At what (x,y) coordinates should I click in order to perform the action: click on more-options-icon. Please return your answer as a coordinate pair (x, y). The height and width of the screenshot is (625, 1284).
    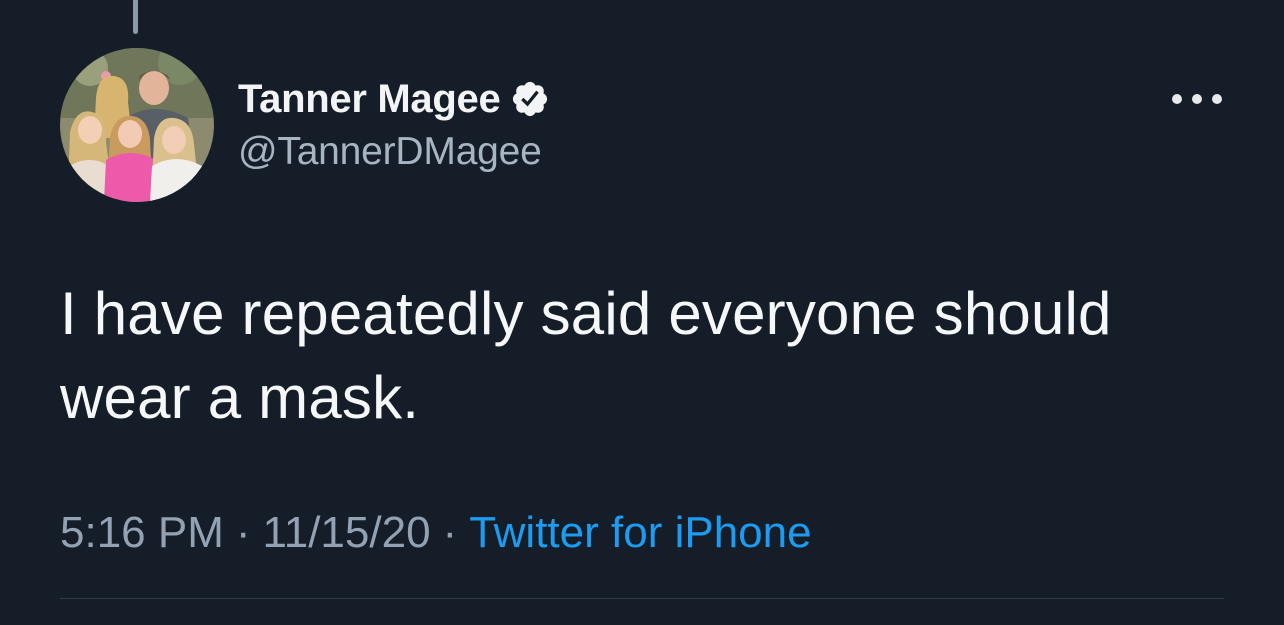
    Looking at the image, I should click on (1197, 99).